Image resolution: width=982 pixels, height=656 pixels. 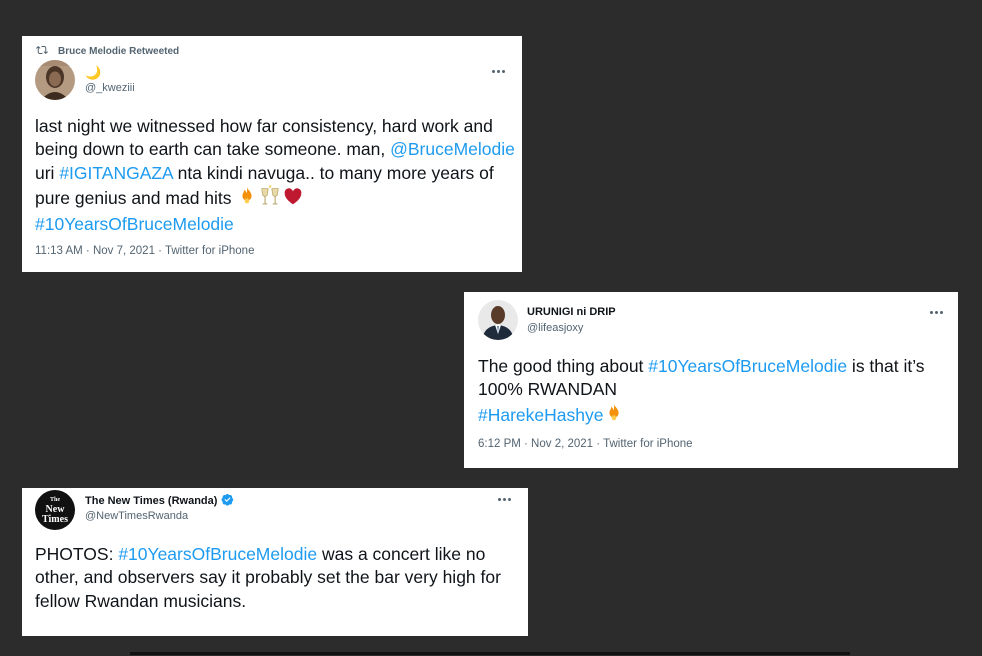 I want to click on retweet-icon, so click(x=42, y=51).